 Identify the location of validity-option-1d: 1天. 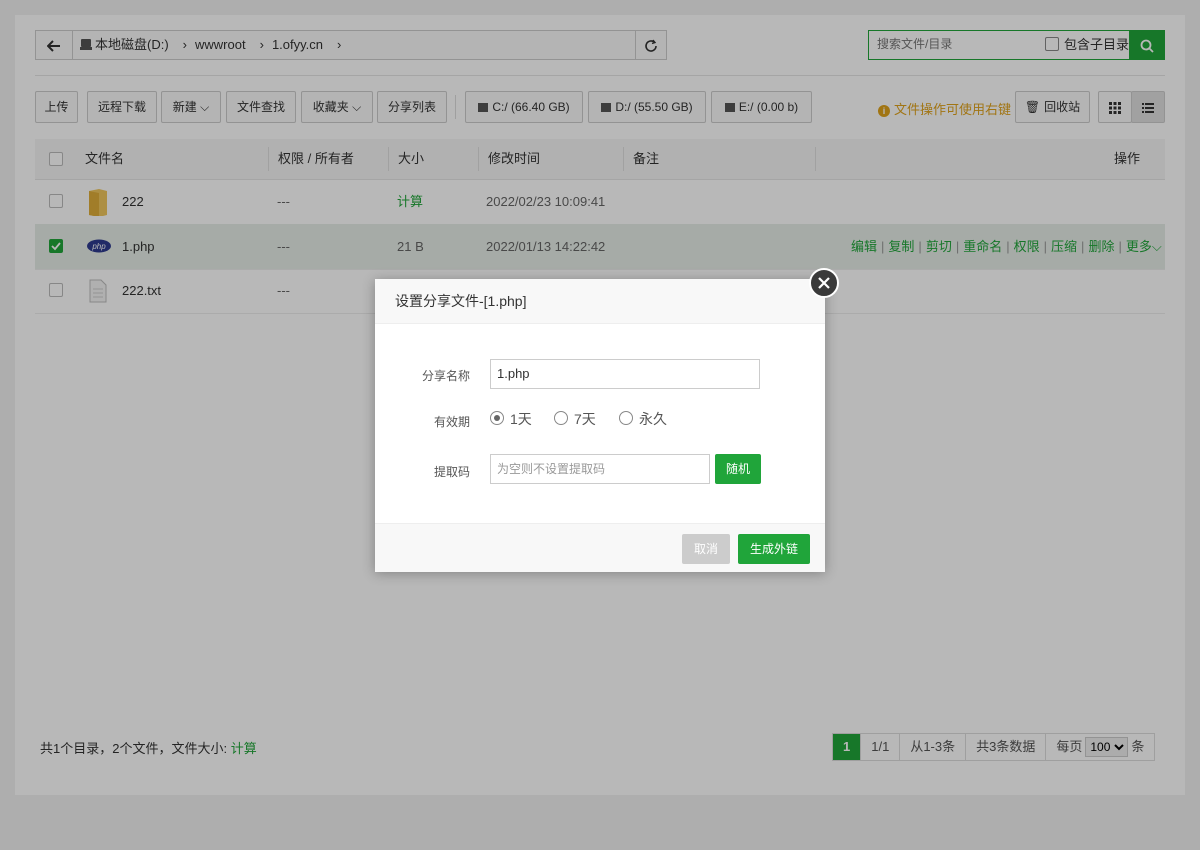
(511, 419).